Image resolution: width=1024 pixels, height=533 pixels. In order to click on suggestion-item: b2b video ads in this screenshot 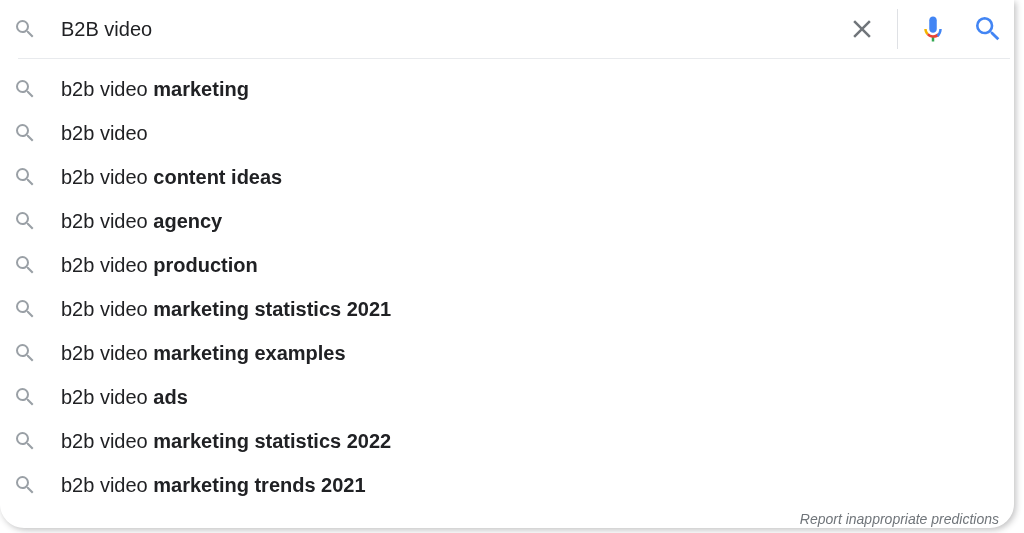, I will do `click(124, 397)`.